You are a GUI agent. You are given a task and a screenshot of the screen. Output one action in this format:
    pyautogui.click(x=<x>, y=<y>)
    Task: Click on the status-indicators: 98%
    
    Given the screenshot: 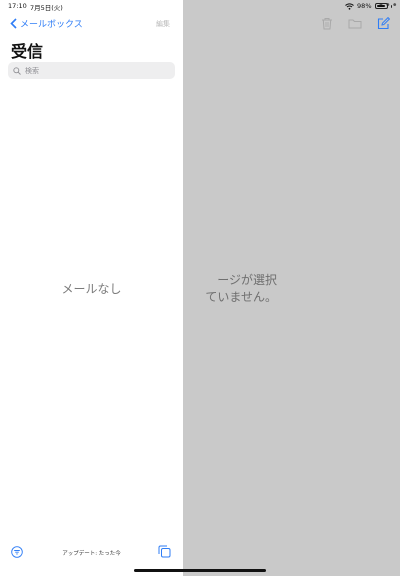 What is the action you would take?
    pyautogui.click(x=368, y=6)
    